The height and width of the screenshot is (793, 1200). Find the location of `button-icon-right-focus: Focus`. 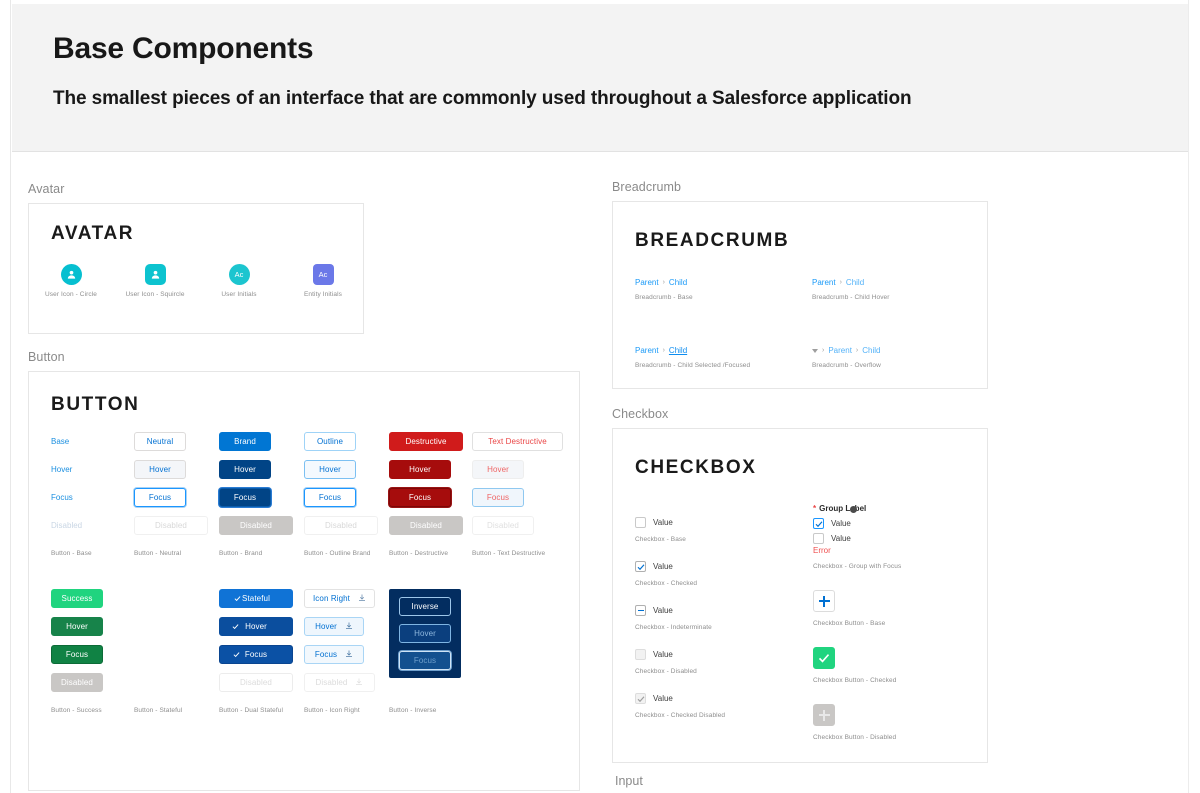

button-icon-right-focus: Focus is located at coordinates (334, 654).